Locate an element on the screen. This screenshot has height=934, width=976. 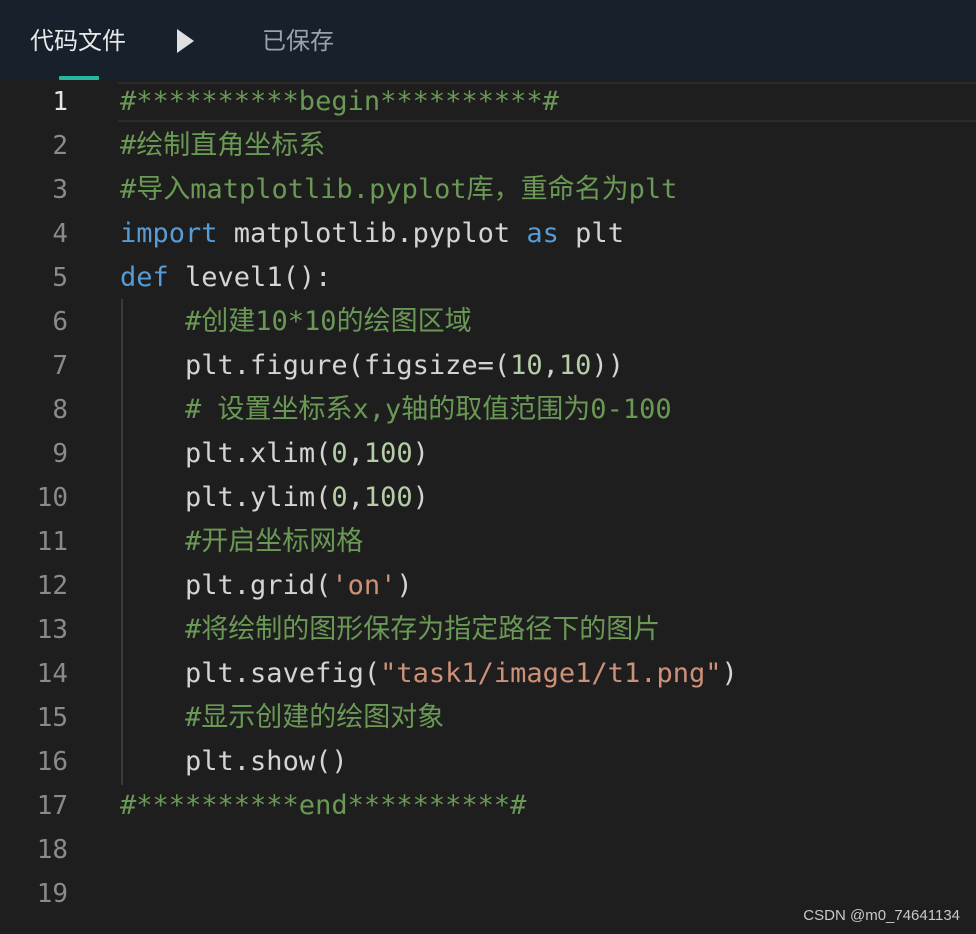
code-token-comment: #将绘制的图形保存为指定路径下的图片 is located at coordinates (423, 629).